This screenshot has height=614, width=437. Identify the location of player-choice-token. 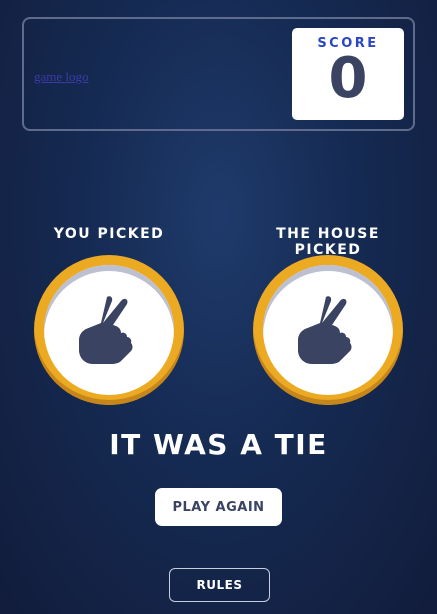
(109, 330).